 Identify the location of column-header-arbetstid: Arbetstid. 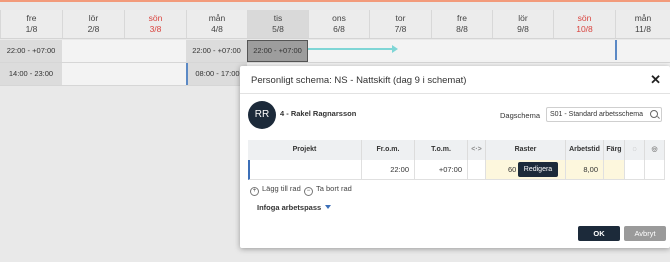
(585, 150).